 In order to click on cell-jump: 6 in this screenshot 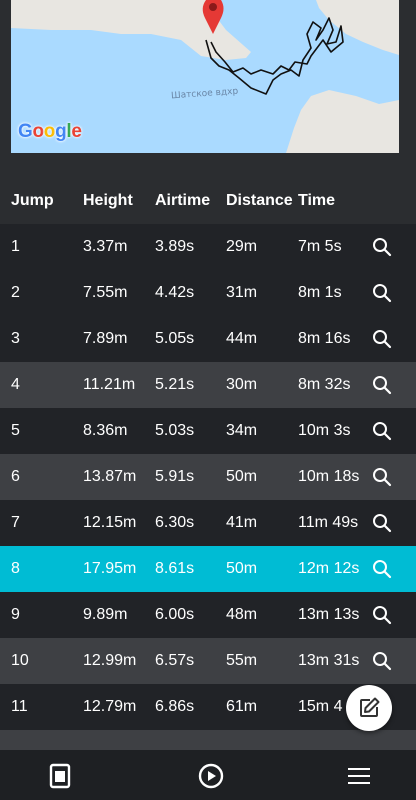, I will do `click(15, 476)`.